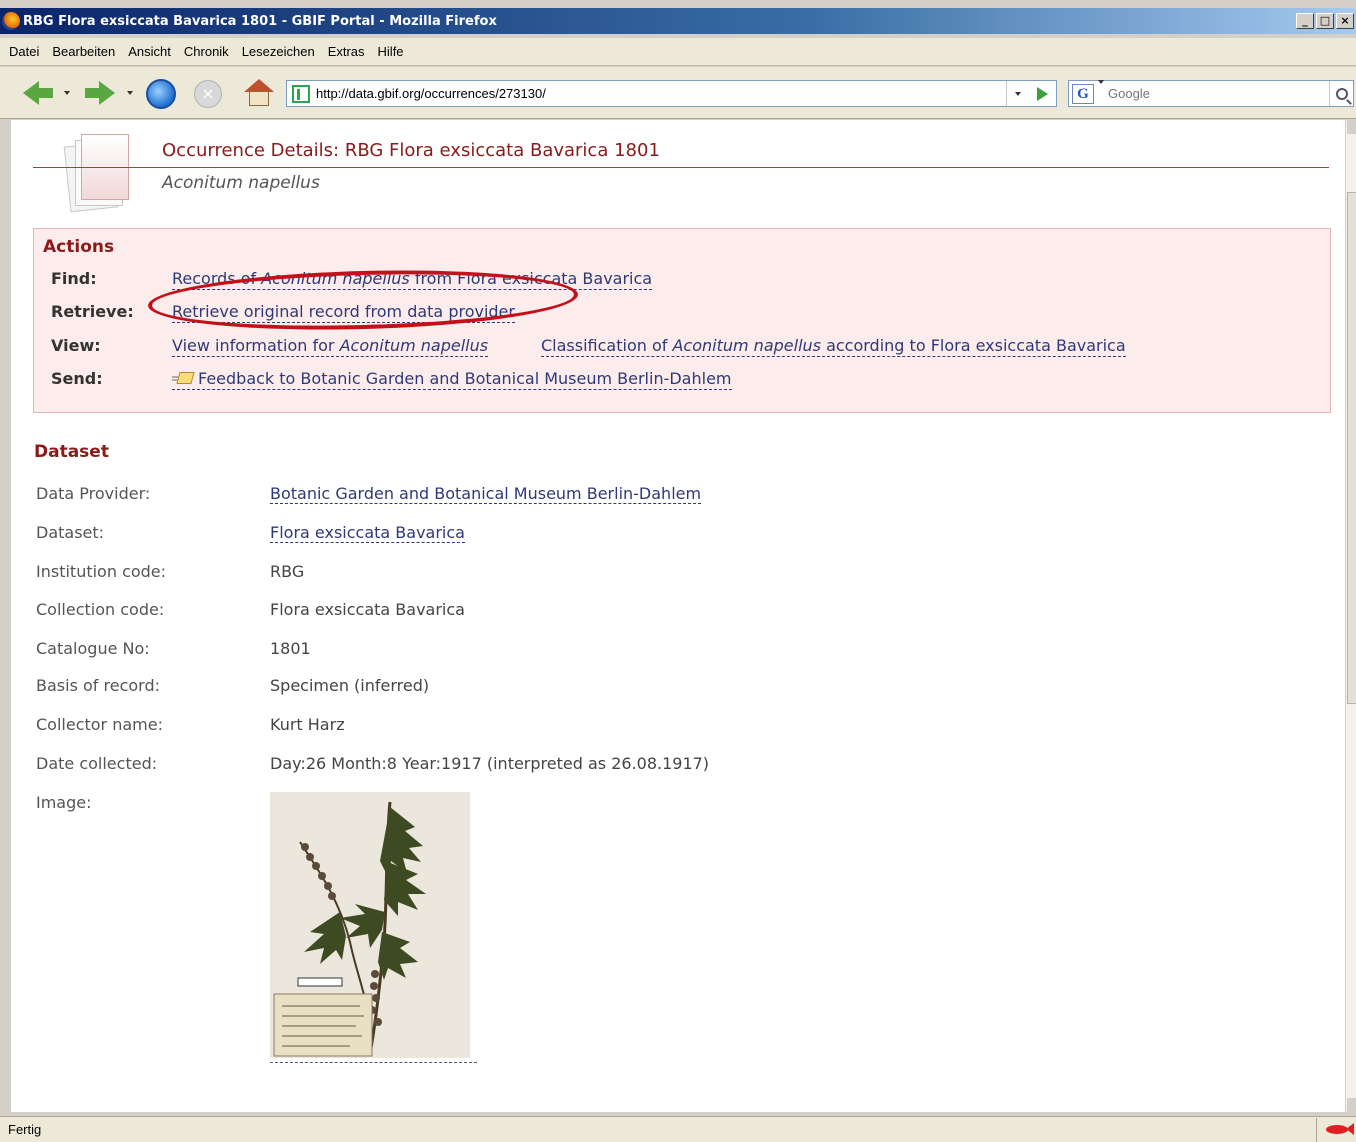 The height and width of the screenshot is (1142, 1356). What do you see at coordinates (335, 278) in the screenshot?
I see `find-link-species: Aconitum napellus` at bounding box center [335, 278].